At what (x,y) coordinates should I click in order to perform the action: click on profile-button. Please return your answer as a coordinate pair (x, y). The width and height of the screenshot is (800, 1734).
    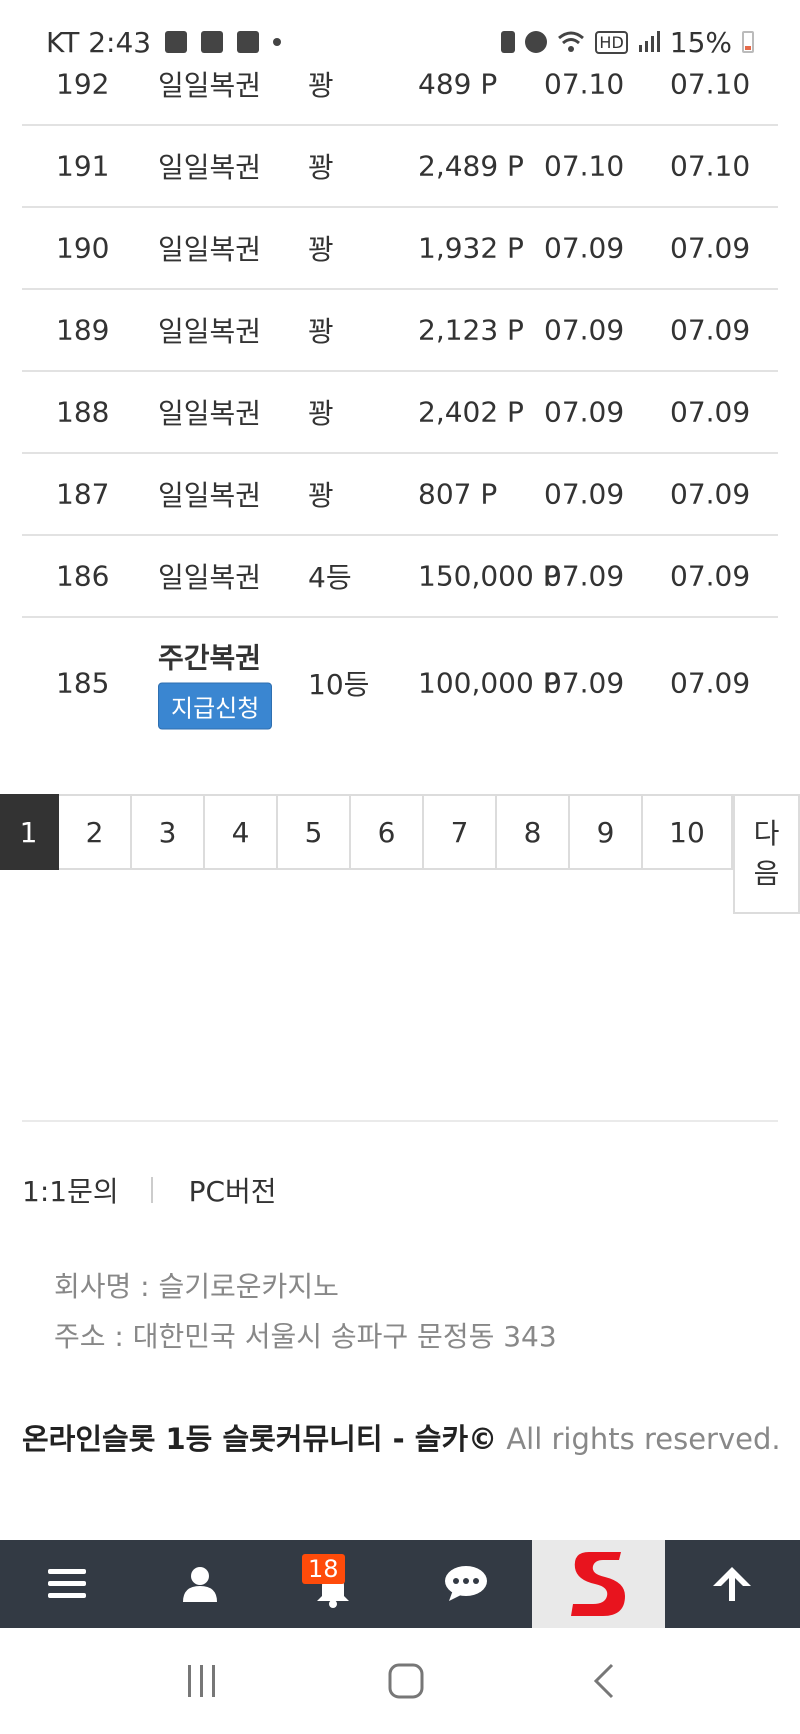
    Looking at the image, I should click on (199, 1584).